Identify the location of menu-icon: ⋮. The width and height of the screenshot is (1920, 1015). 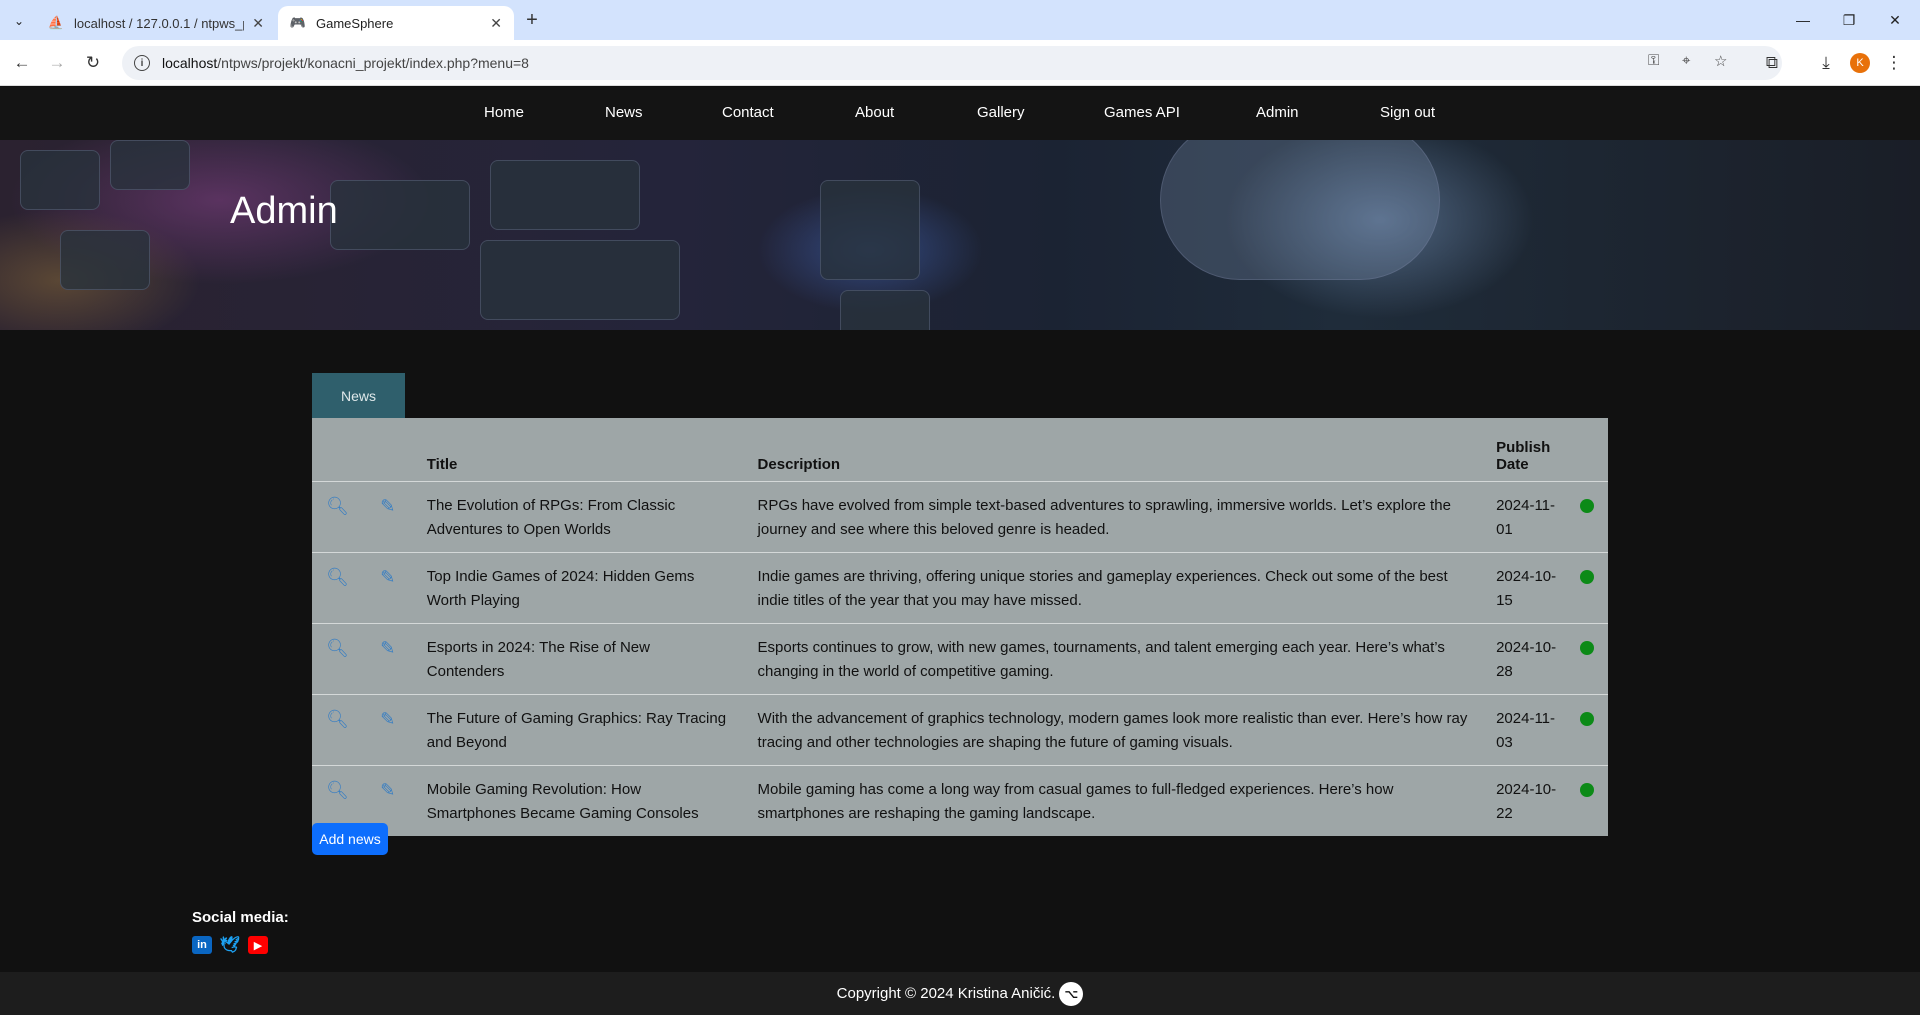
(1894, 63).